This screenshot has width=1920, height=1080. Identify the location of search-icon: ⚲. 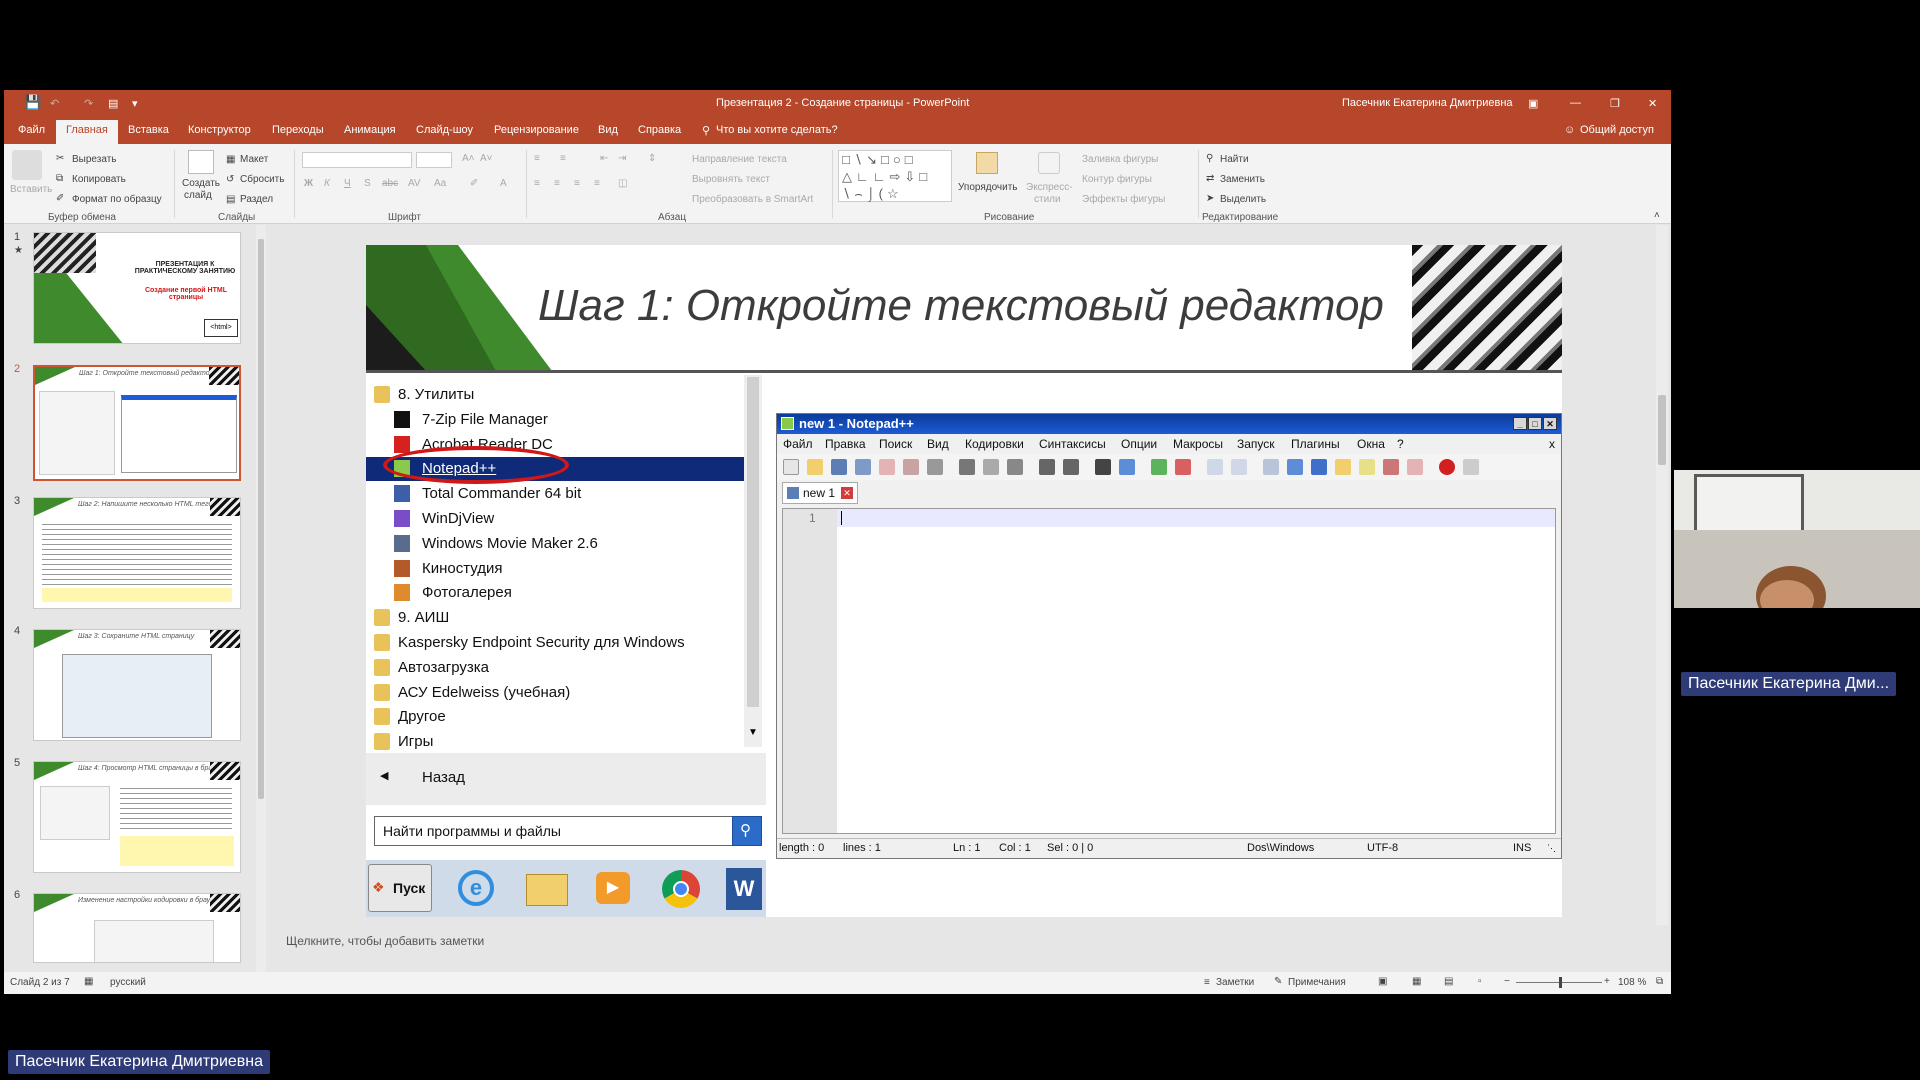
(747, 831).